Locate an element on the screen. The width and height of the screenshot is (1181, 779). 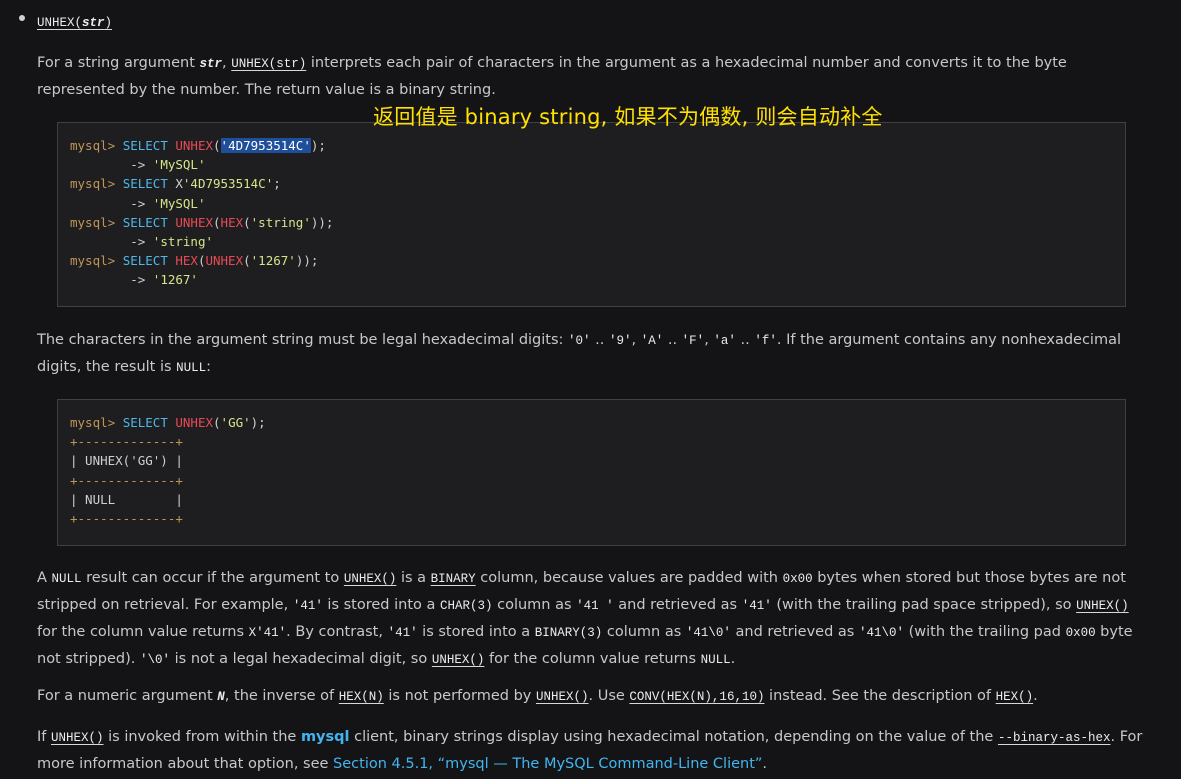
function-heading: UNHEX(str) is located at coordinates (74, 22).